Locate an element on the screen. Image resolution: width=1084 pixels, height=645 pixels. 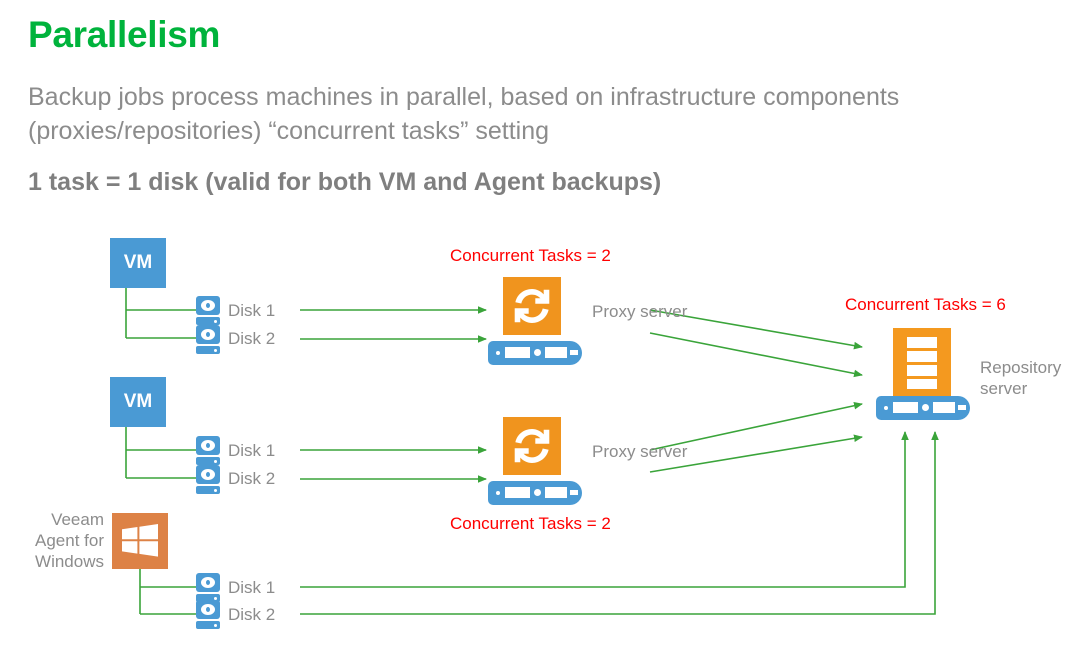
vm-tile-1: VM is located at coordinates (138, 263).